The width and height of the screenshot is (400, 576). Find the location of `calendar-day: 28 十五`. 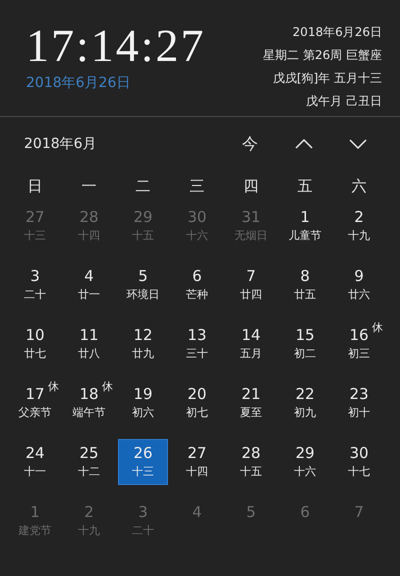

calendar-day: 28 十五 is located at coordinates (251, 462).